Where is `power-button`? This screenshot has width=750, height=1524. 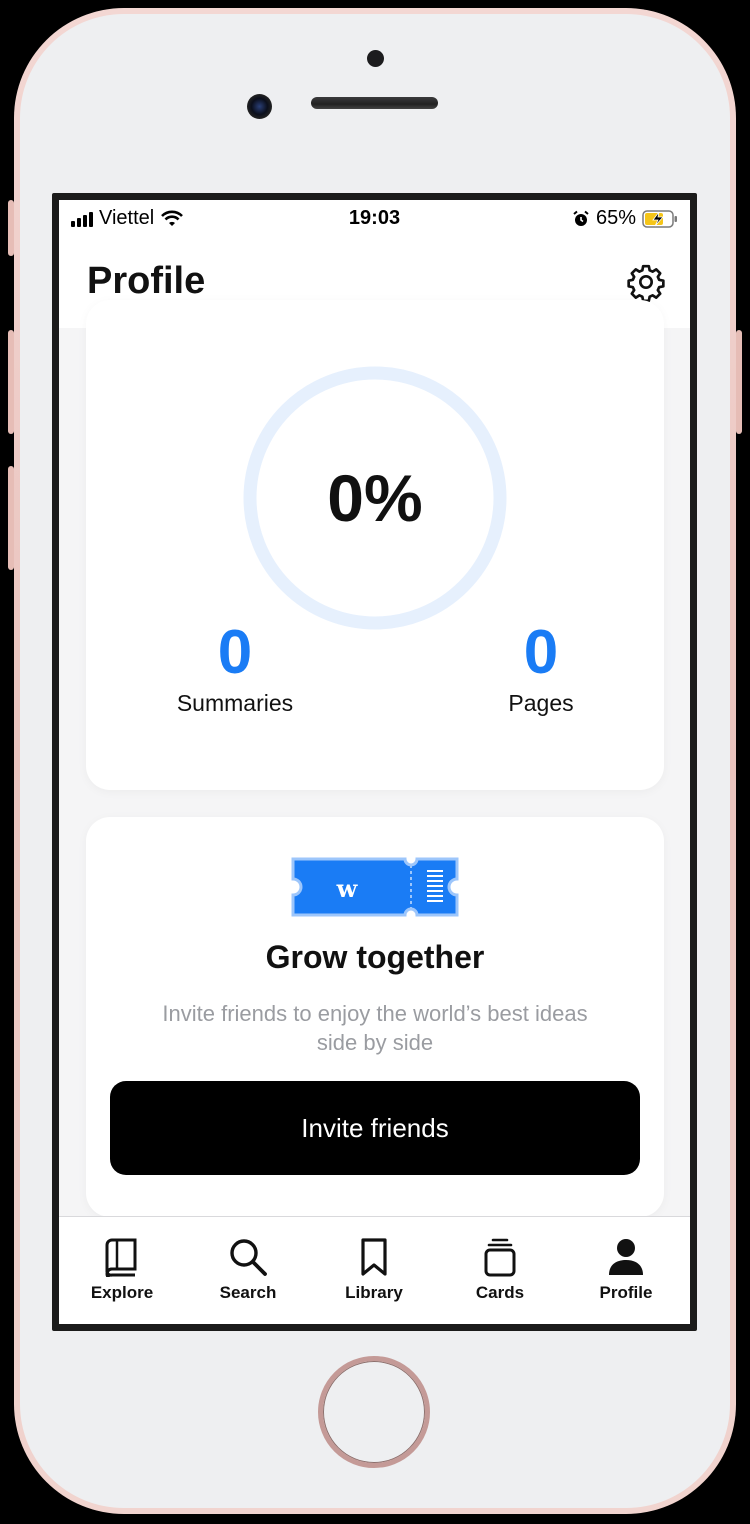
power-button is located at coordinates (739, 382).